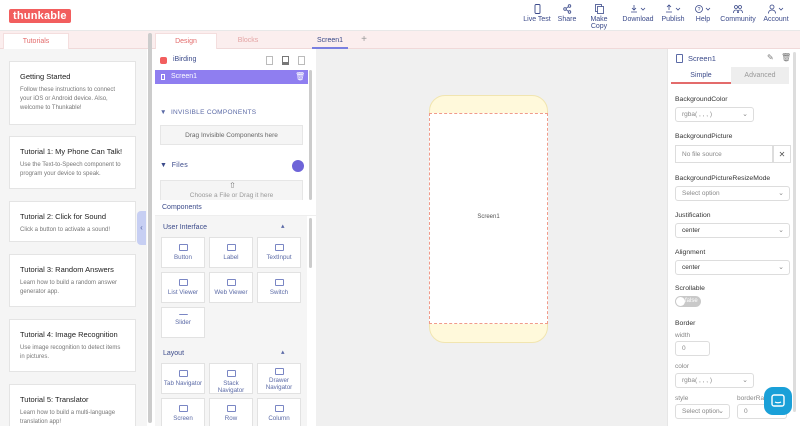  I want to click on nav-label: Make Copy, so click(599, 23).